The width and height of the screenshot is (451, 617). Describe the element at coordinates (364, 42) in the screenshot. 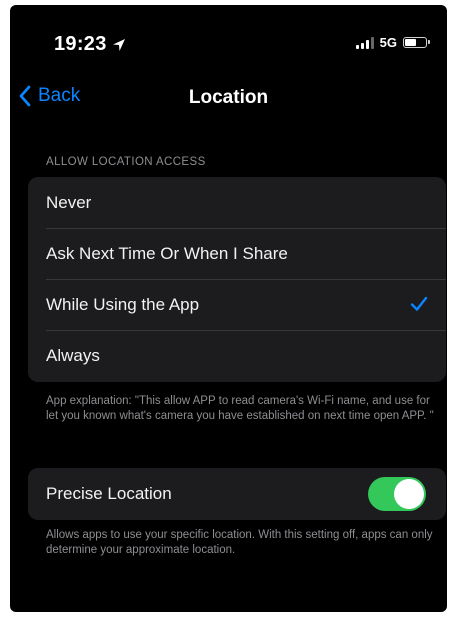

I see `signal-icon` at that location.